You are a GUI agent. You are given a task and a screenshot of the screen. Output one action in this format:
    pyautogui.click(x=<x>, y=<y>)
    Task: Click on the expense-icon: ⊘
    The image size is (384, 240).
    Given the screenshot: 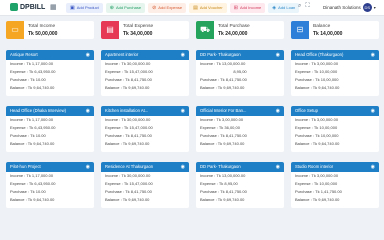 What is the action you would take?
    pyautogui.click(x=154, y=8)
    